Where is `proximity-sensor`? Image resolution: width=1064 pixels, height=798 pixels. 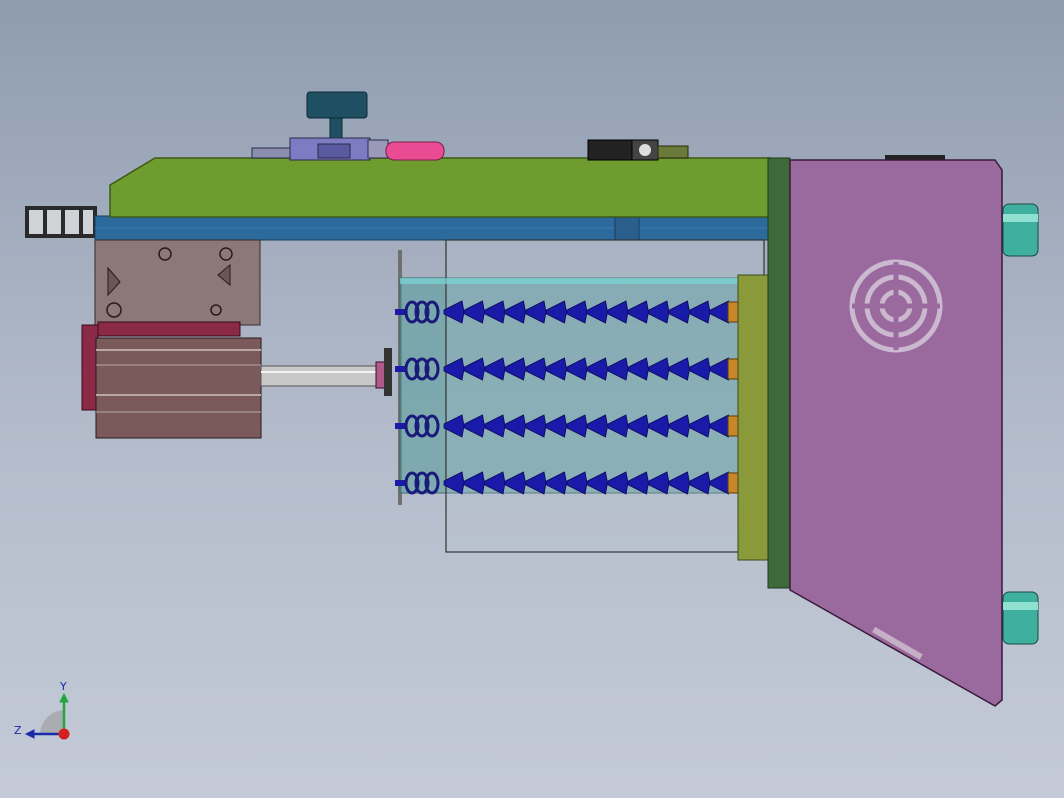
proximity-sensor is located at coordinates (638, 150).